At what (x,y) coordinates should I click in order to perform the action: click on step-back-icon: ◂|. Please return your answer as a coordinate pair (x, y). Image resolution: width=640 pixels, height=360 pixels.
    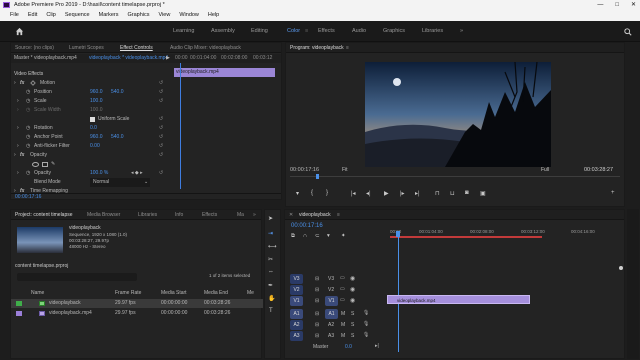
    Looking at the image, I should click on (368, 193).